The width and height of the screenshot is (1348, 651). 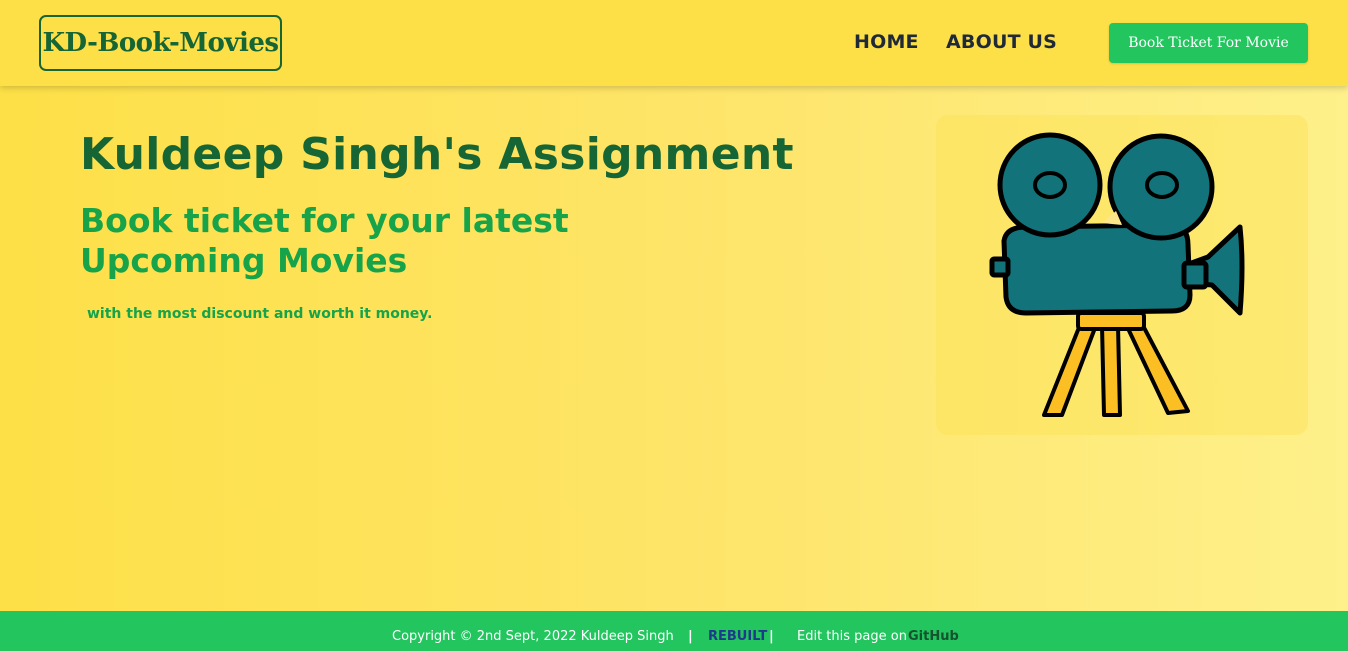 I want to click on footer-github-link: GitHub, so click(x=933, y=636).